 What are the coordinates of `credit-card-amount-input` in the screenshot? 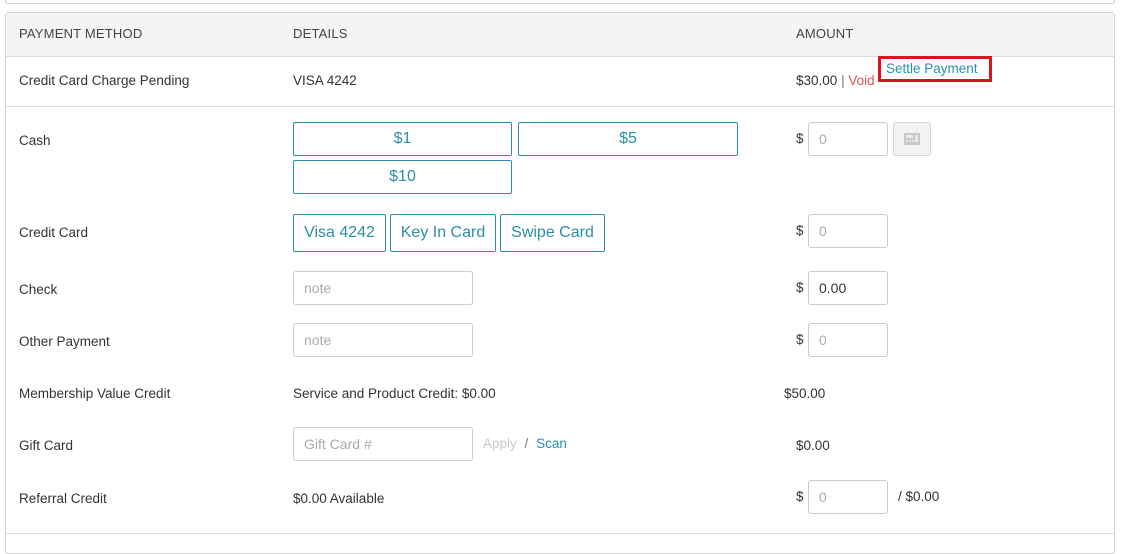 It's located at (848, 231).